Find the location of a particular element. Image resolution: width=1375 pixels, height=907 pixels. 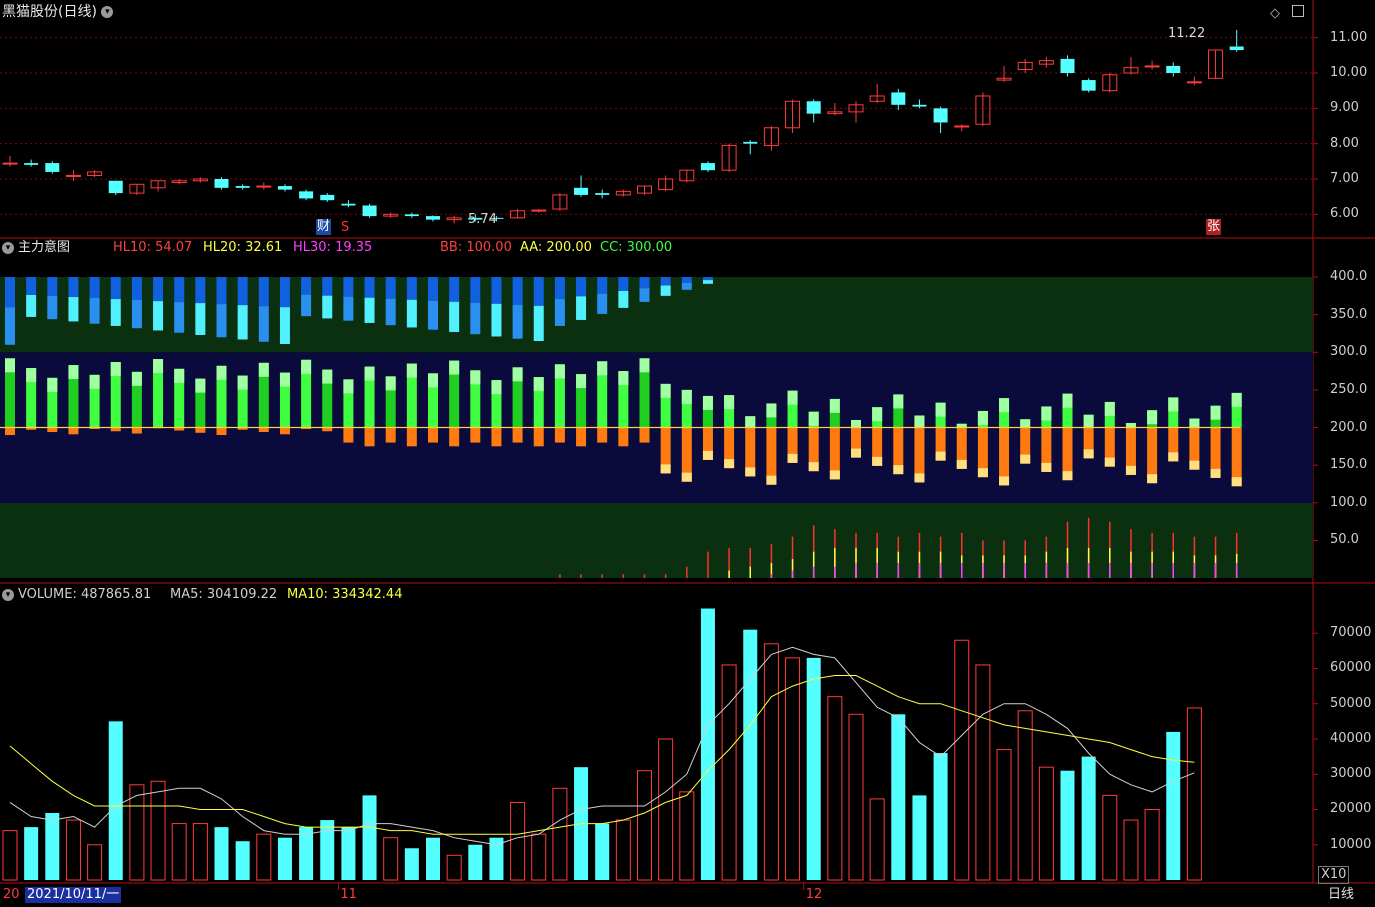

hl30-label: HL30: 19.35 is located at coordinates (333, 247).